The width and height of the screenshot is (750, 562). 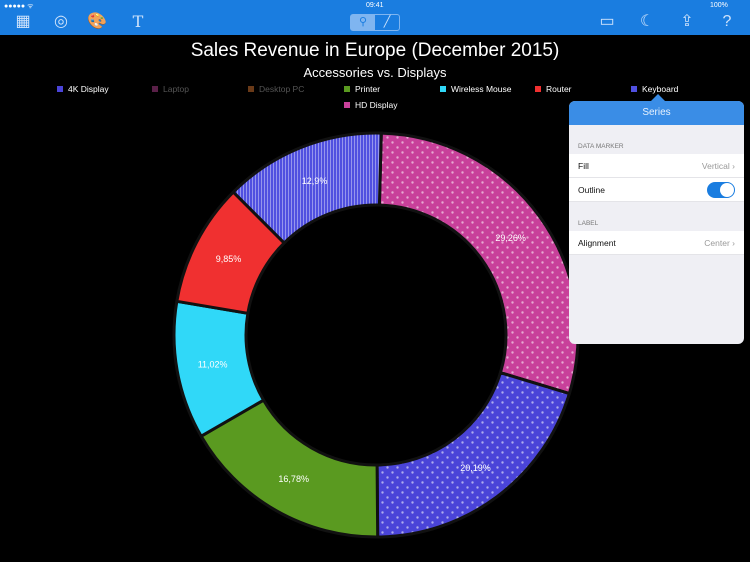 What do you see at coordinates (475, 468) in the screenshot?
I see `slice-label: 20,19%` at bounding box center [475, 468].